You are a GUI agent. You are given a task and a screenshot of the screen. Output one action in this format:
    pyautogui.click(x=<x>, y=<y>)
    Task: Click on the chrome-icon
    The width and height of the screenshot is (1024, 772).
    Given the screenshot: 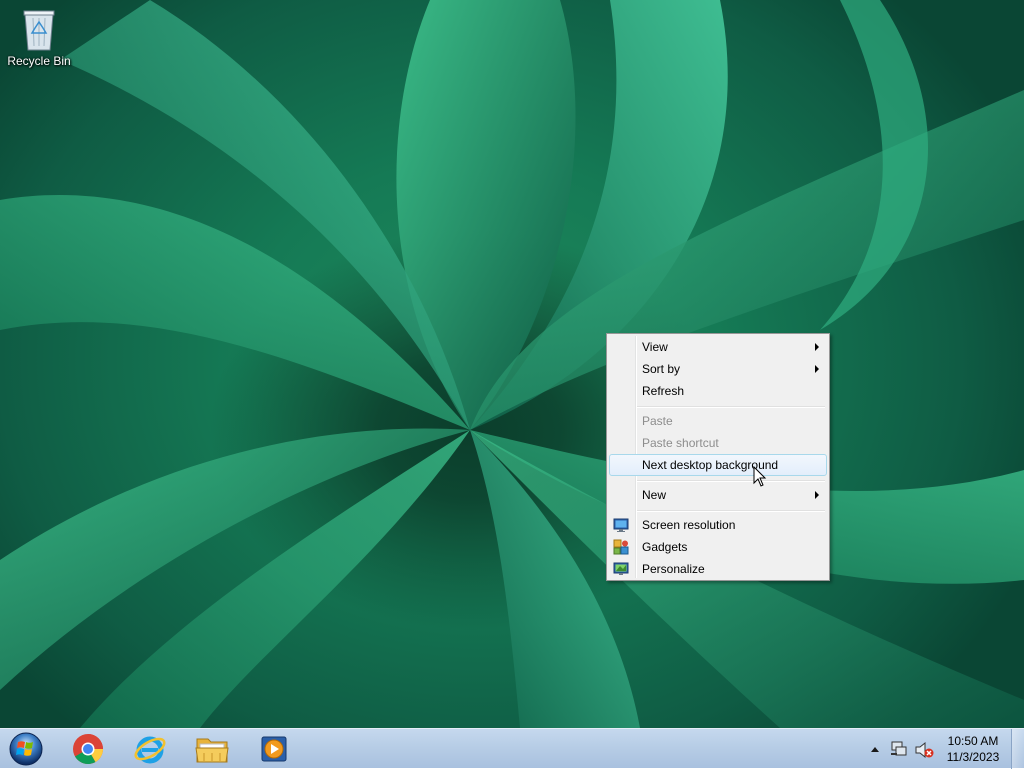 What is the action you would take?
    pyautogui.click(x=88, y=749)
    